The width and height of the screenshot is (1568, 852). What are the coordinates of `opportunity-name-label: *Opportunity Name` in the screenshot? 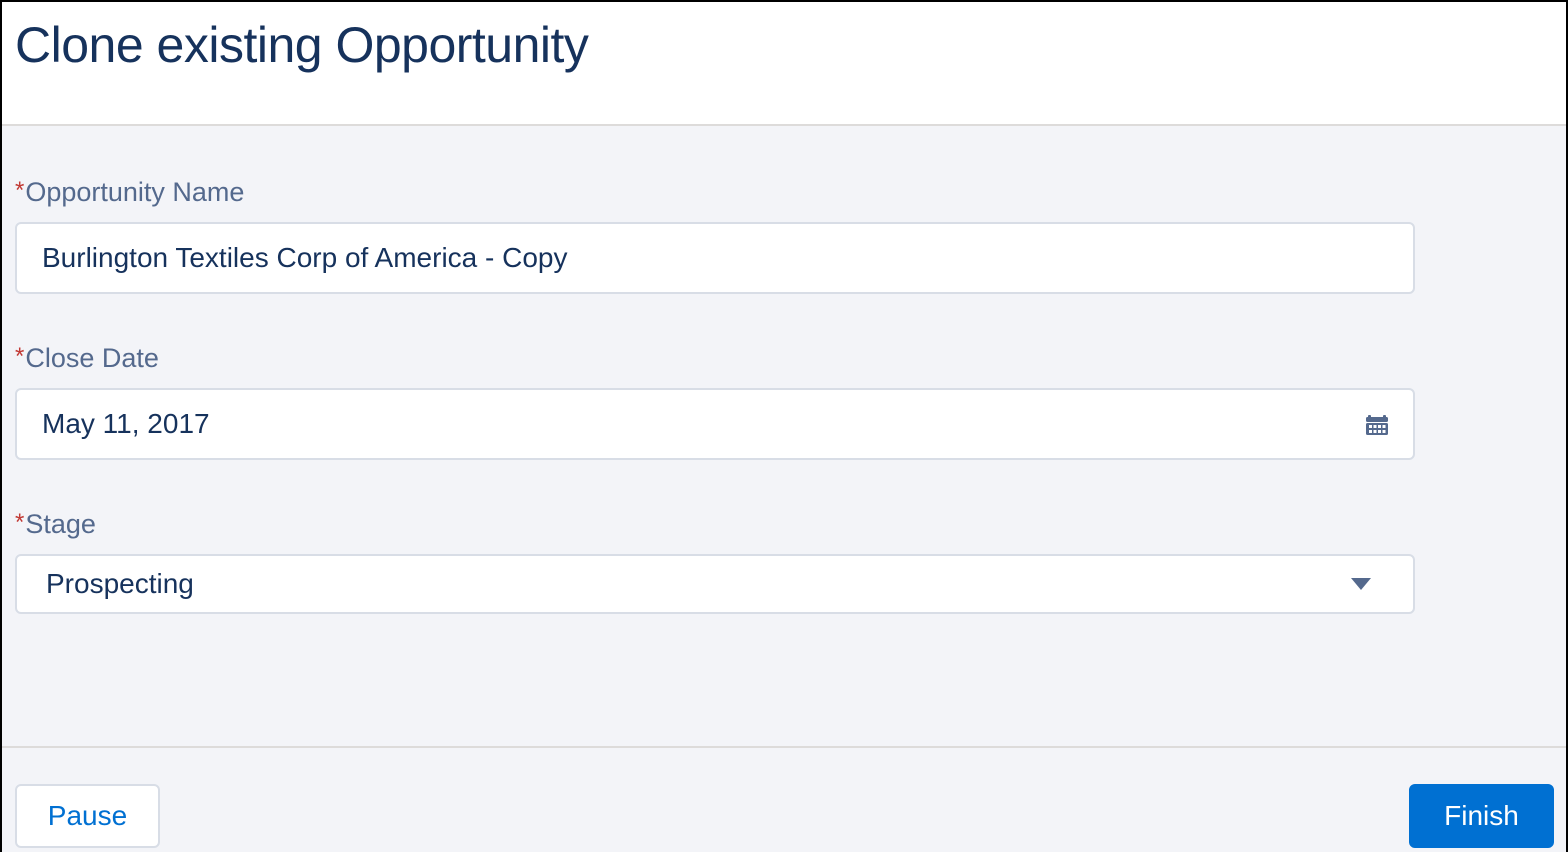 It's located at (129, 192).